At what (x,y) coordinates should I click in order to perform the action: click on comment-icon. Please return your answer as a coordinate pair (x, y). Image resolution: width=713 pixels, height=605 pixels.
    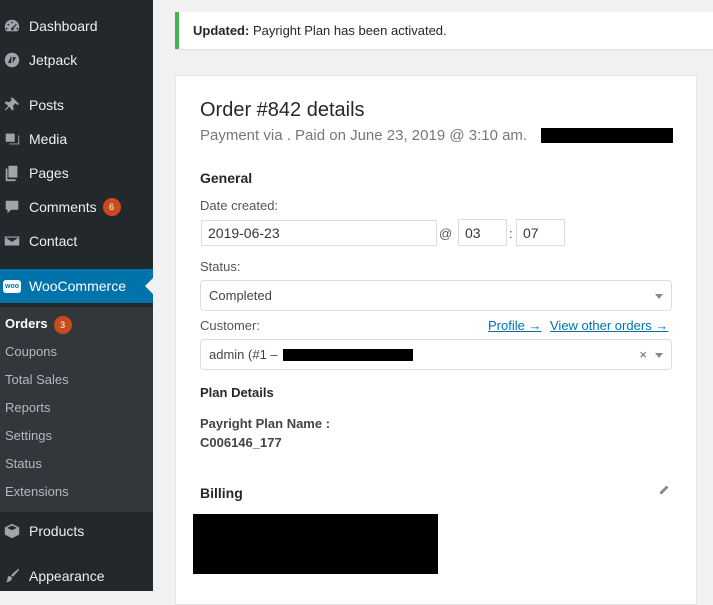
    Looking at the image, I should click on (12, 207).